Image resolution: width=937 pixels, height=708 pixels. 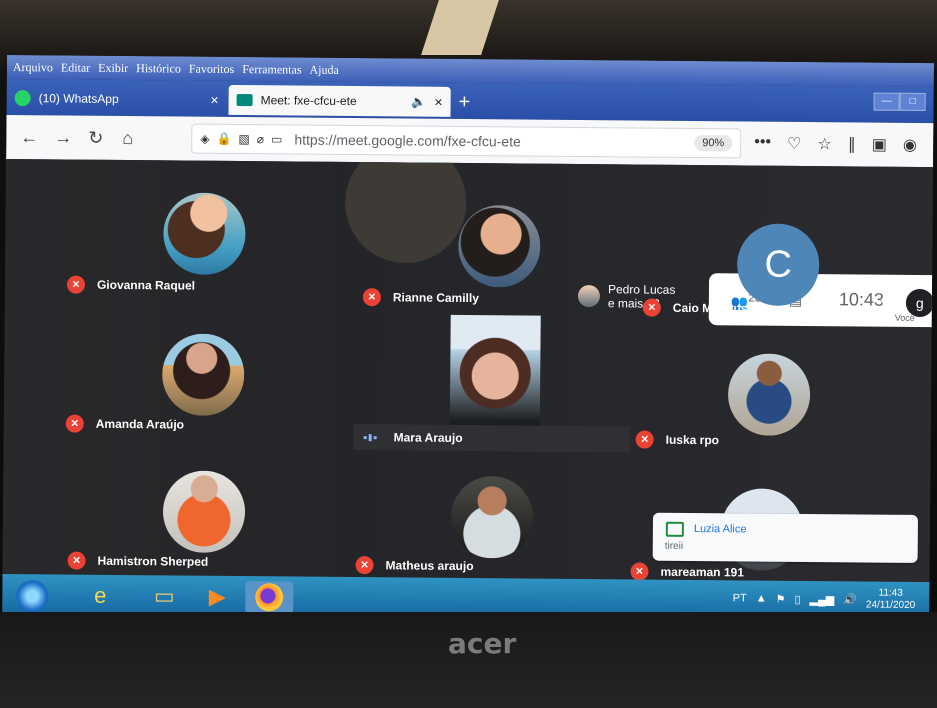 What do you see at coordinates (419, 101) in the screenshot?
I see `speaker-icon: 🔈` at bounding box center [419, 101].